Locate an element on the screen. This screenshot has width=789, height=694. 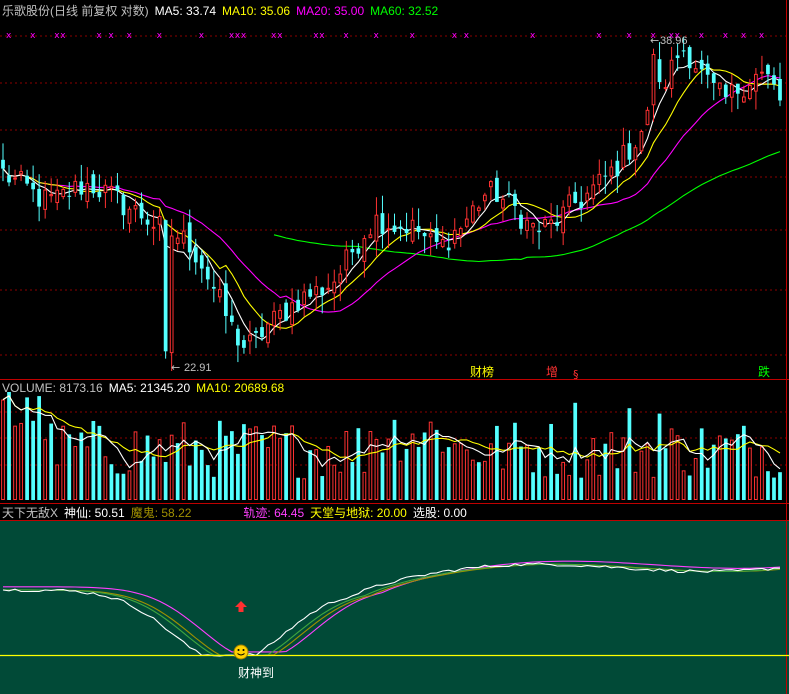
ma20-label: MA20: 35.00 is located at coordinates (330, 11).